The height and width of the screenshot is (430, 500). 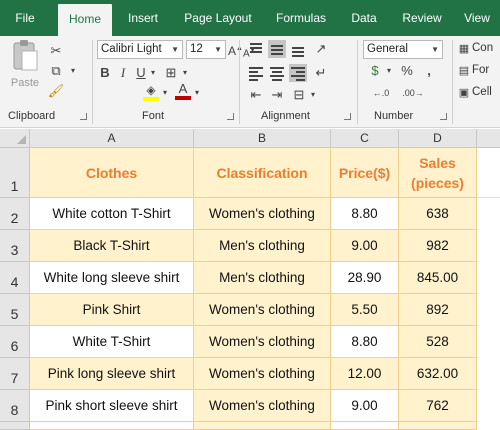 I want to click on cell-d3: 982, so click(x=438, y=246).